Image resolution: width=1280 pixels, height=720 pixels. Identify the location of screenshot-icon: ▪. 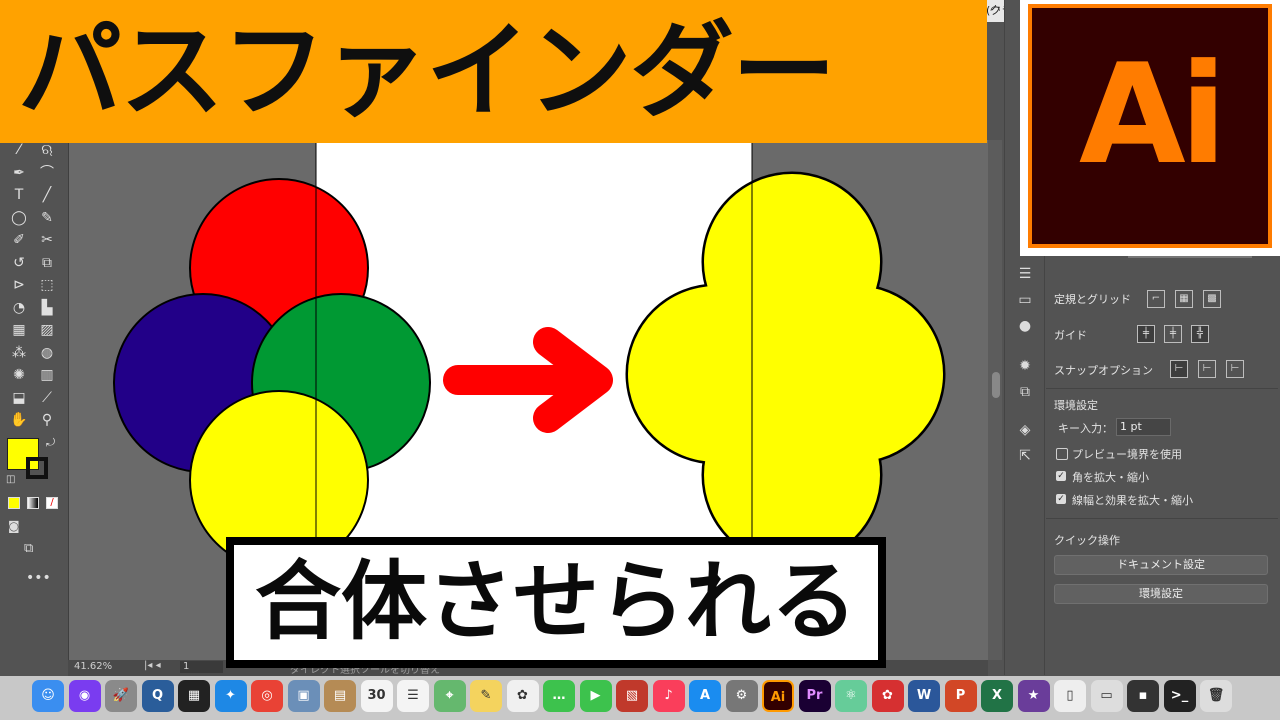
(1143, 696).